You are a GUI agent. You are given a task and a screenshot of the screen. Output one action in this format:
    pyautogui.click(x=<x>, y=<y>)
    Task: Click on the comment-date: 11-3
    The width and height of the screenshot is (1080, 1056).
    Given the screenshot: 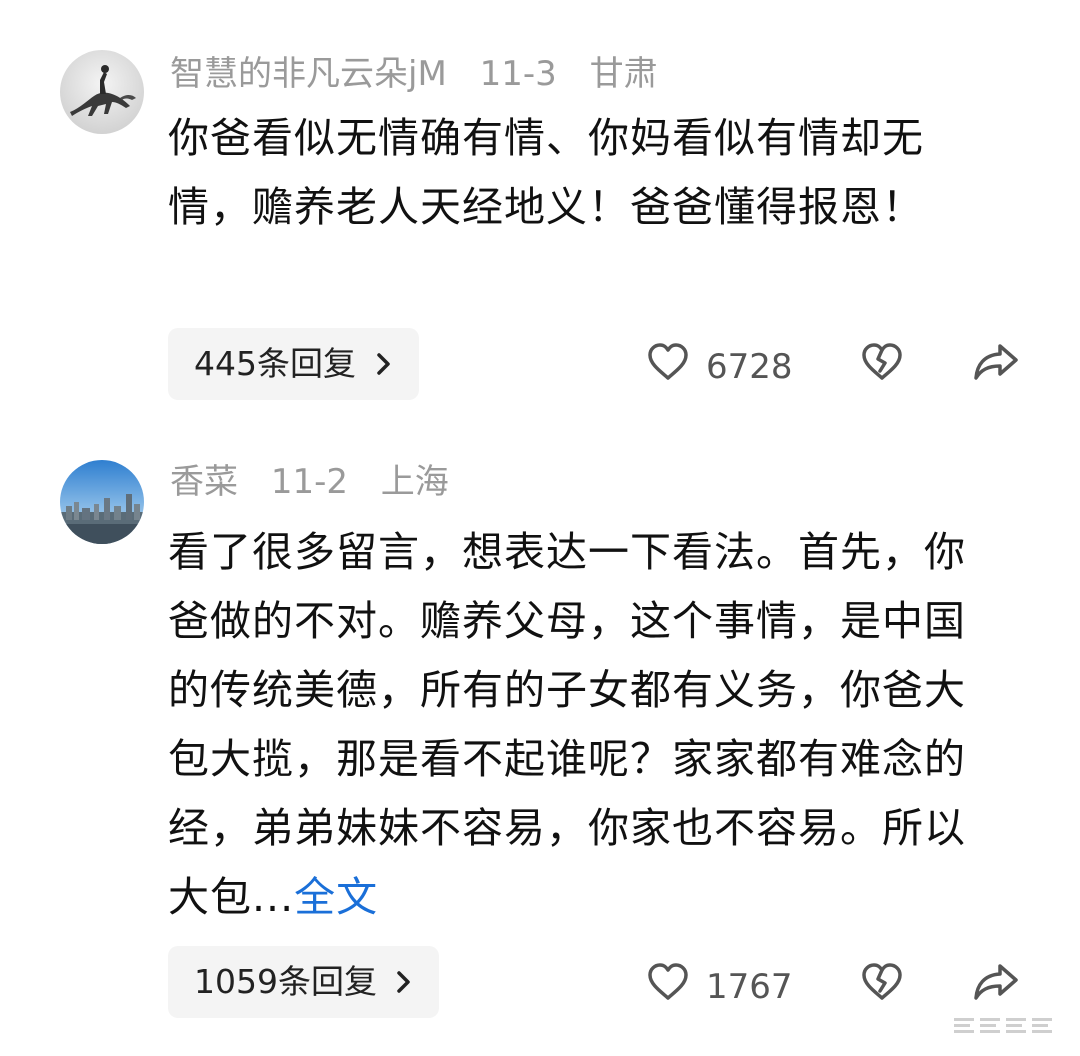 What is the action you would take?
    pyautogui.click(x=518, y=74)
    